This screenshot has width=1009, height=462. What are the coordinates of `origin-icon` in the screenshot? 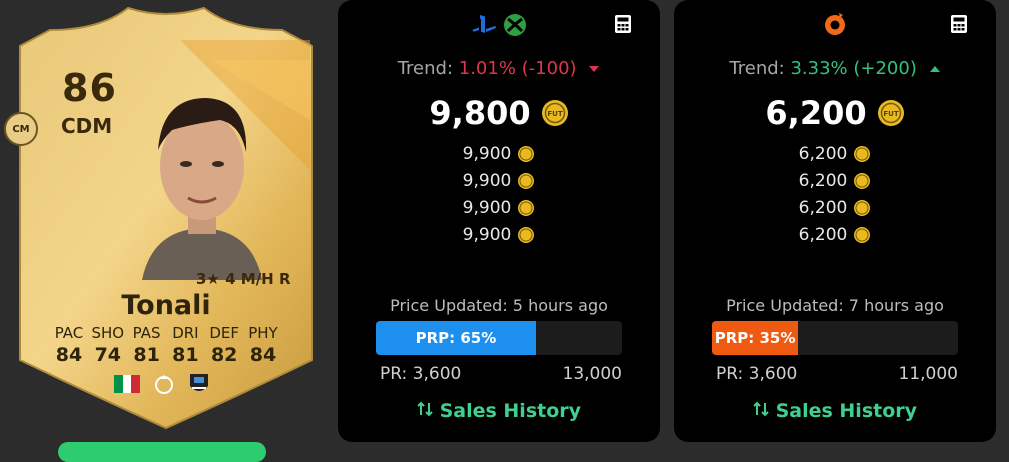 It's located at (835, 24).